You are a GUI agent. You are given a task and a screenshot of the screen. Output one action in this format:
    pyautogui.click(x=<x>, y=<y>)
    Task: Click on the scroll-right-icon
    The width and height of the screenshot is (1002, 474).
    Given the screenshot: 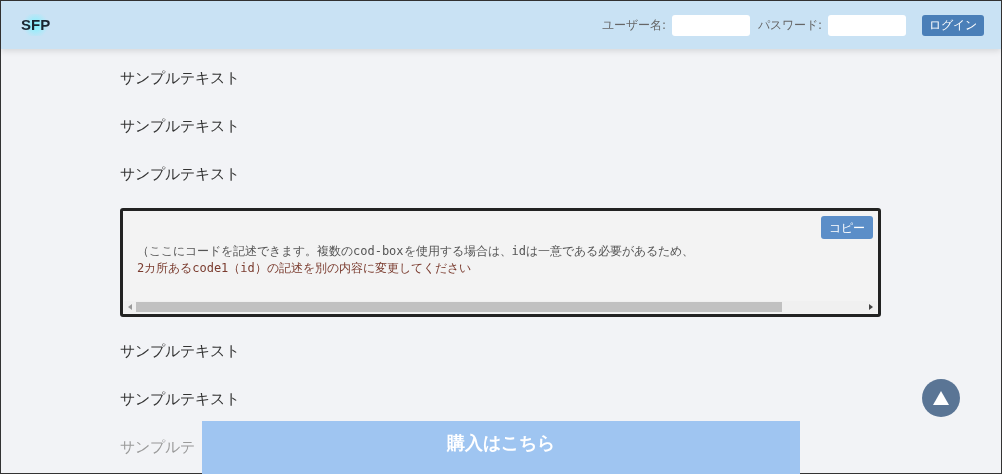 What is the action you would take?
    pyautogui.click(x=871, y=307)
    